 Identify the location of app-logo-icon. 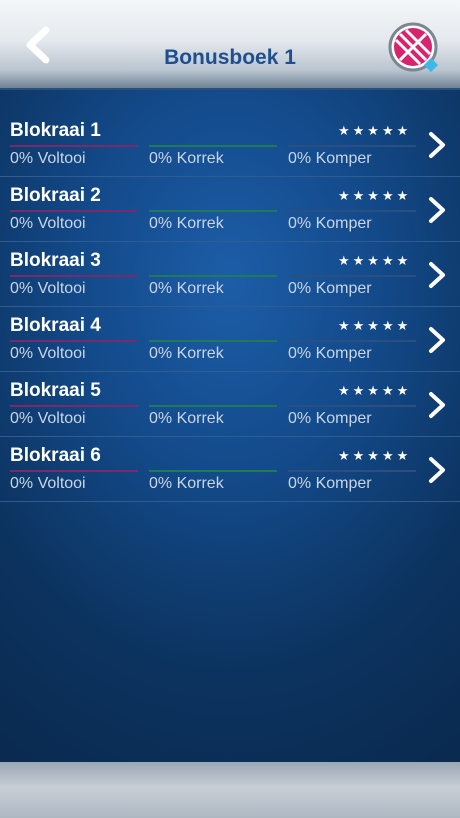
(413, 47).